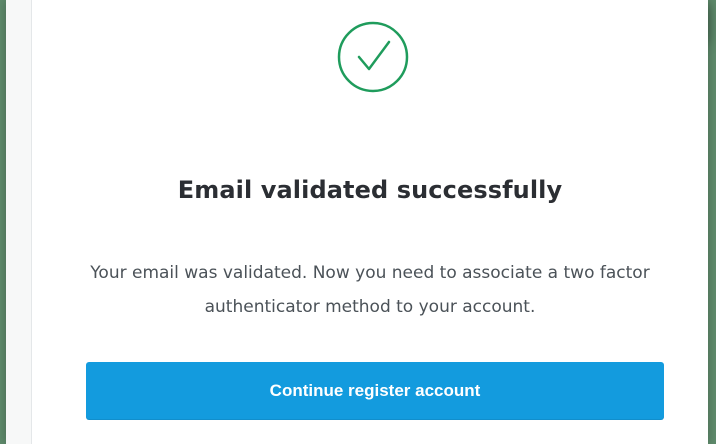  What do you see at coordinates (375, 391) in the screenshot?
I see `continue-register-account-button: Continue register account` at bounding box center [375, 391].